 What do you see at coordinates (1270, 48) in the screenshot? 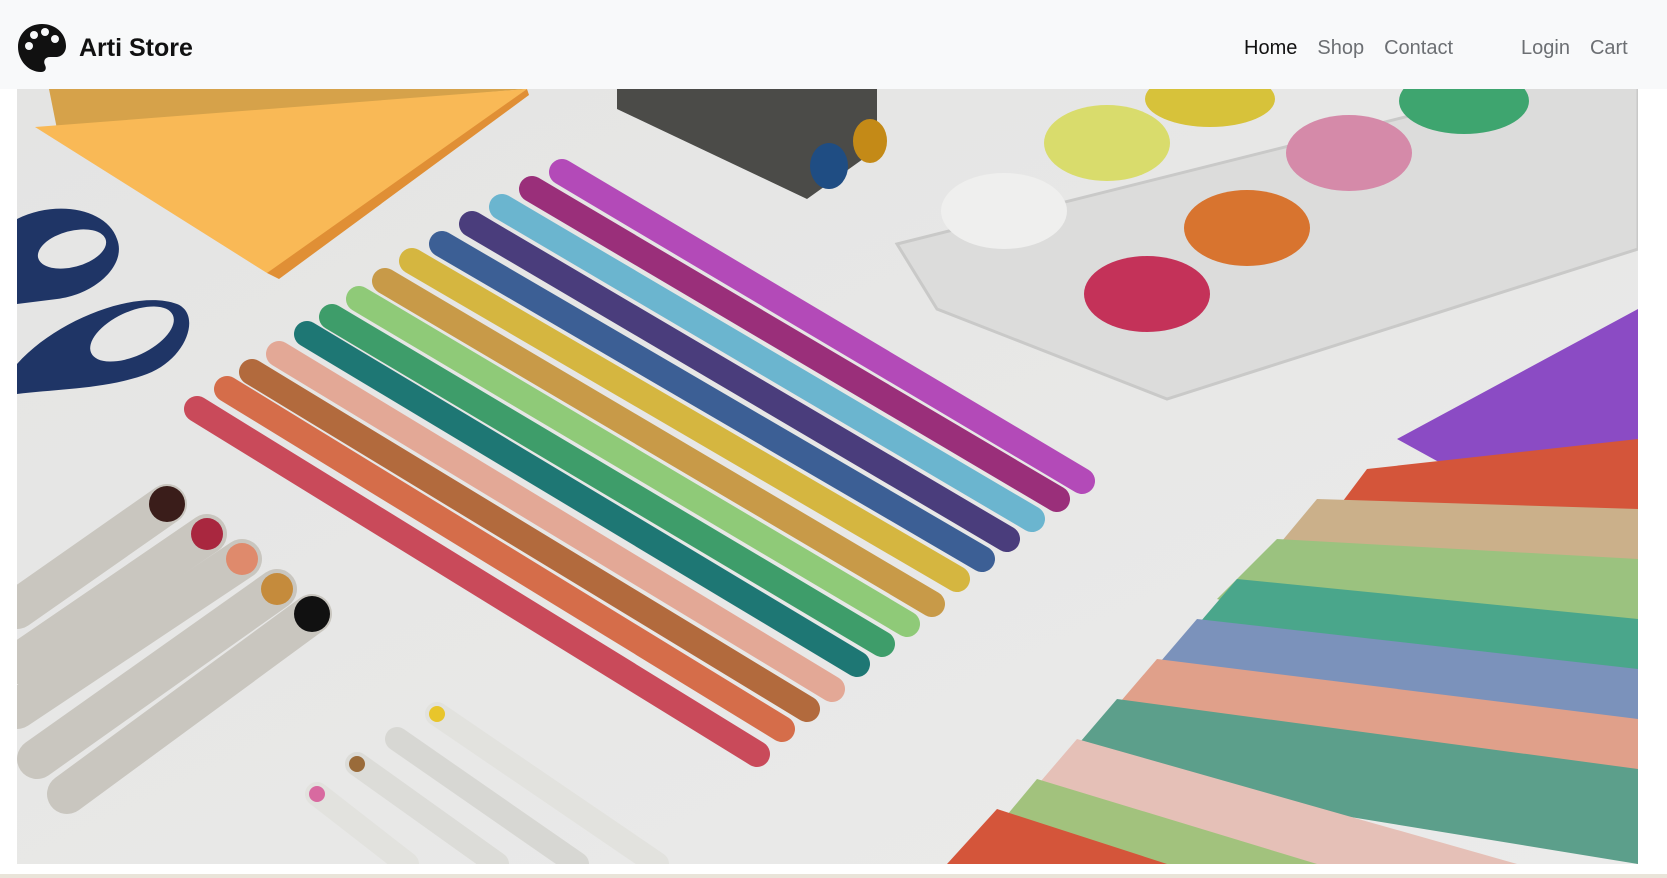
I see `nav-home-link: Home` at bounding box center [1270, 48].